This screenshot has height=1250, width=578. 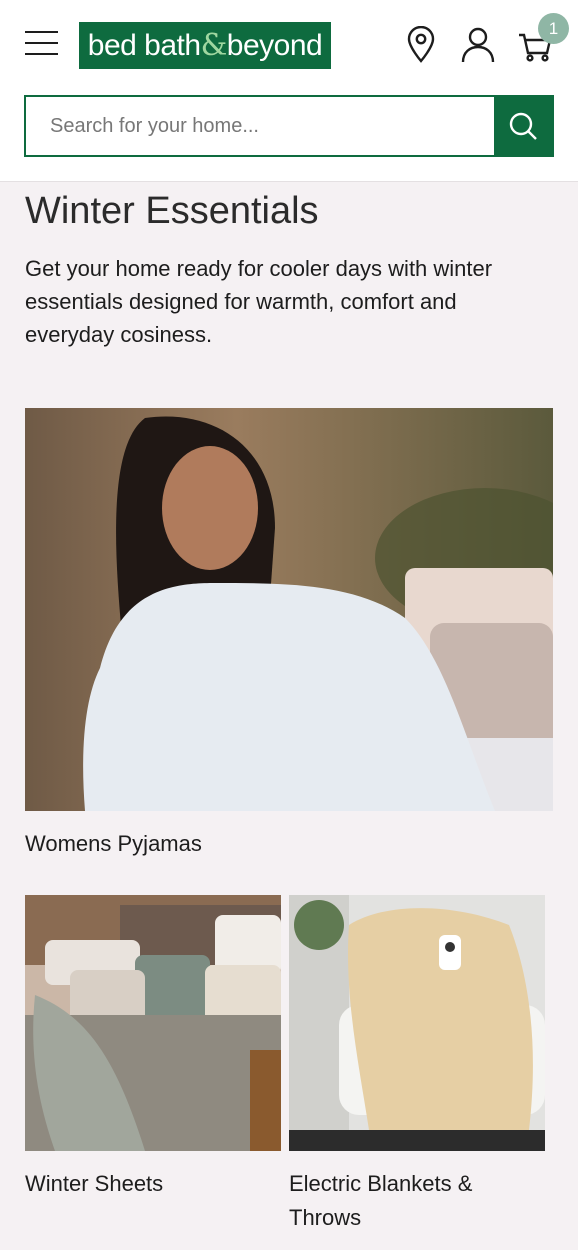 I want to click on search-bar, so click(x=289, y=126).